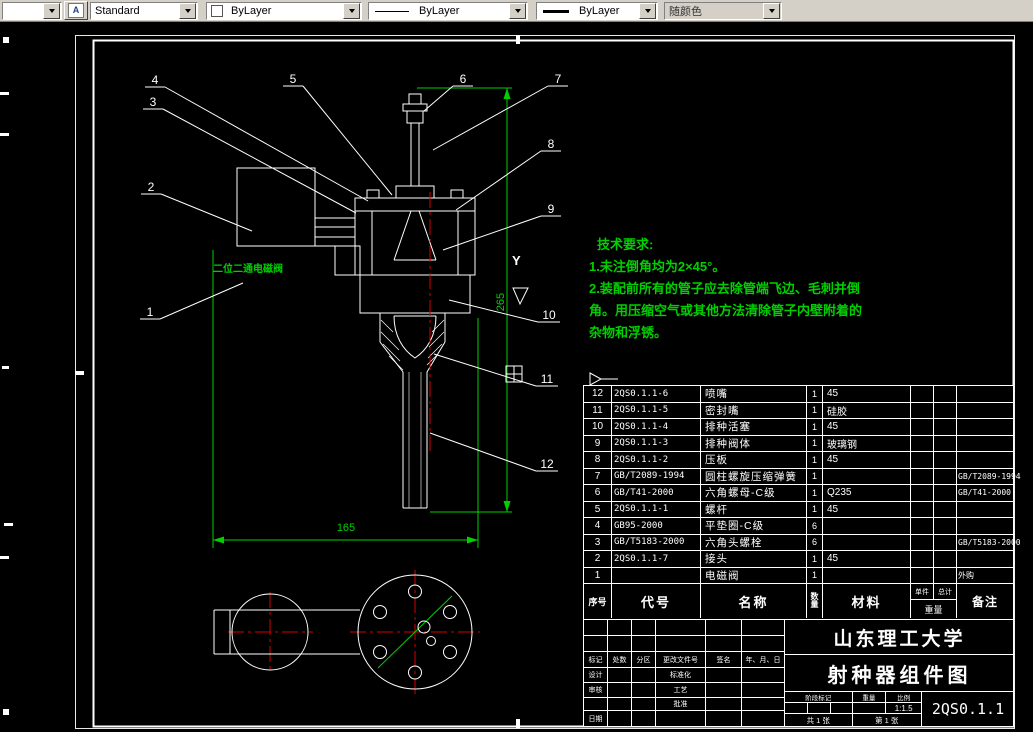  What do you see at coordinates (656, 394) in the screenshot?
I see `bom-cell-code: 2QS0.1.1-6` at bounding box center [656, 394].